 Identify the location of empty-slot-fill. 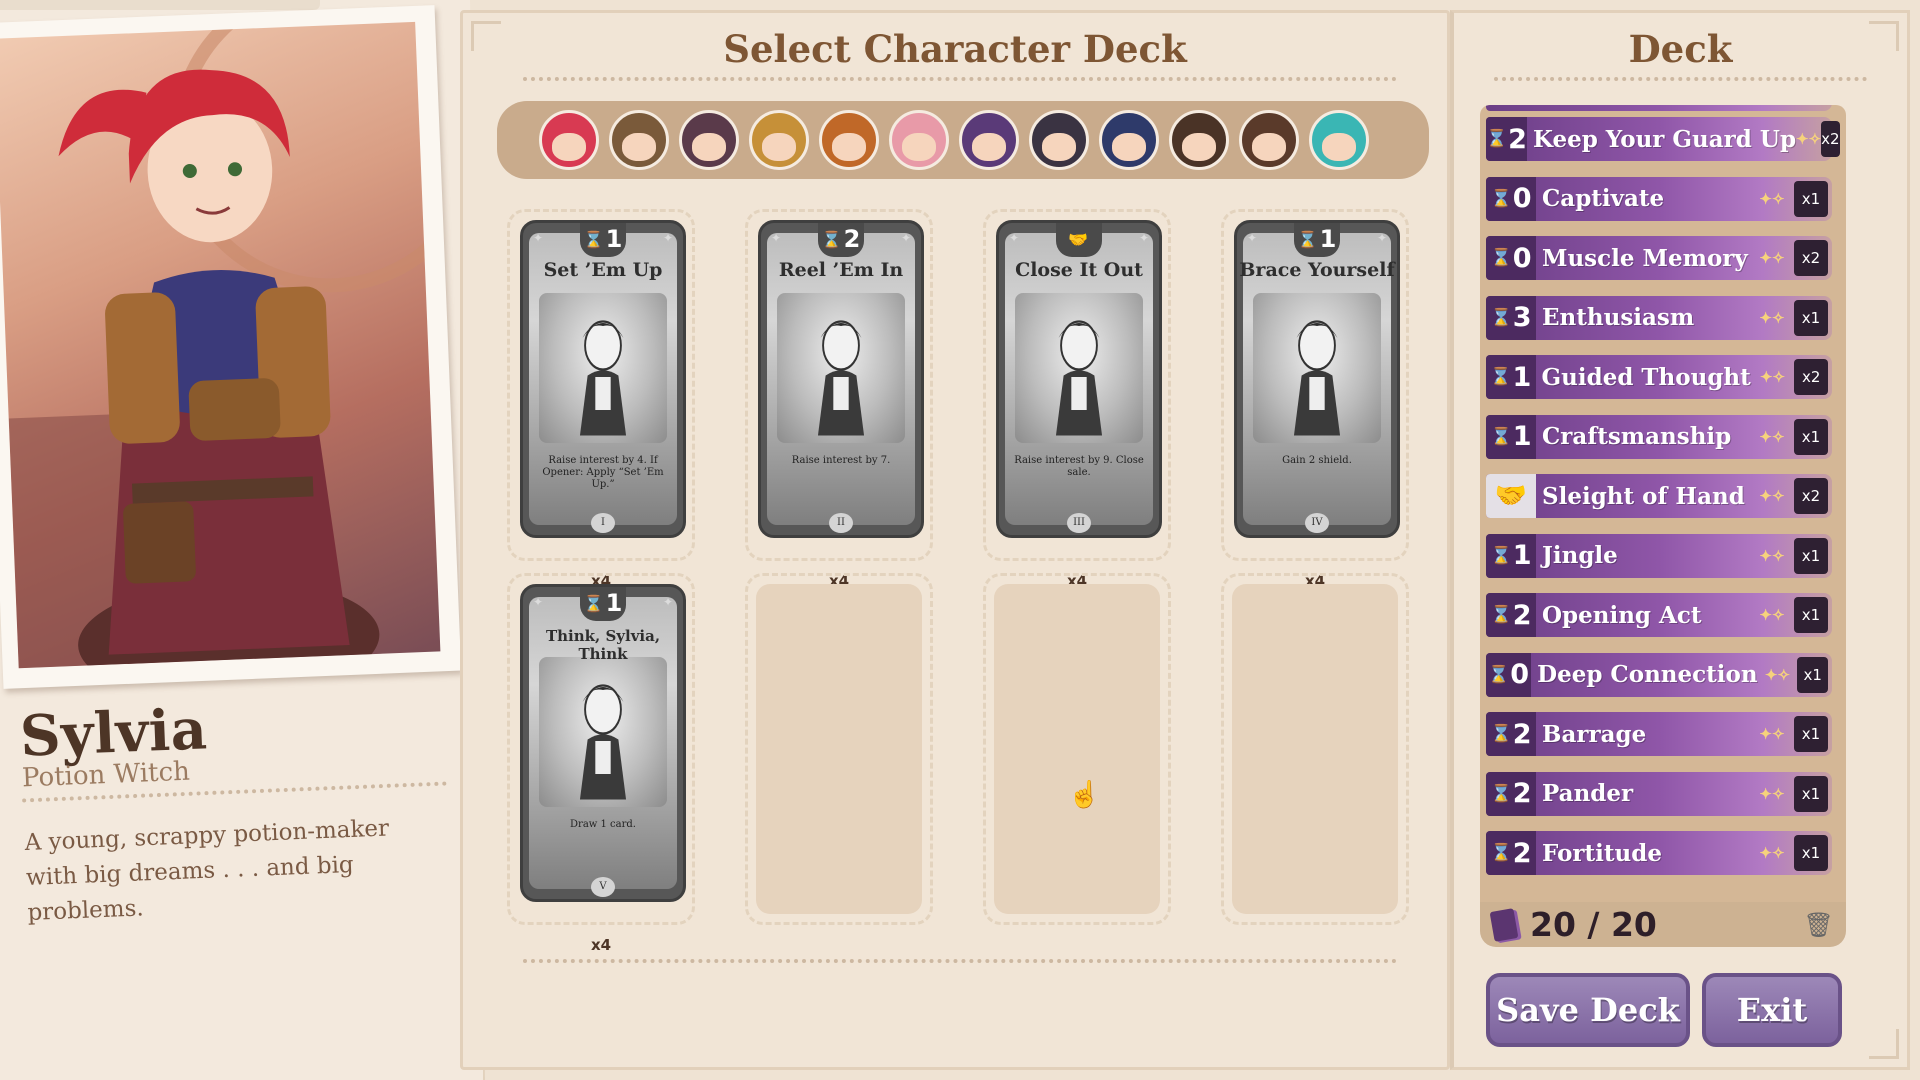
(1077, 749).